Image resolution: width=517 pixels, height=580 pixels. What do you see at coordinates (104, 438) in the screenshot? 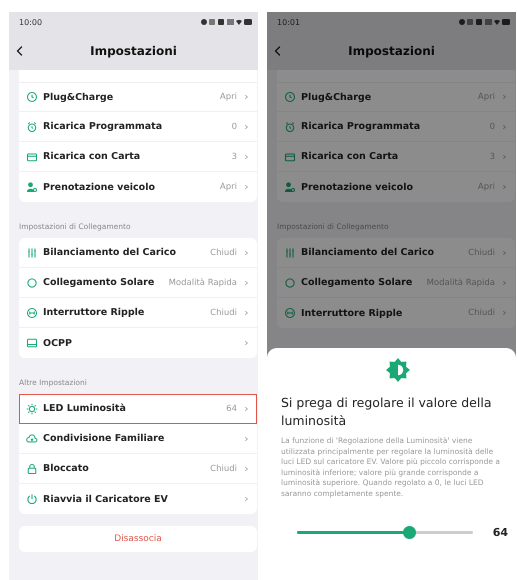
I see `row-label: Condivisione Familiare` at bounding box center [104, 438].